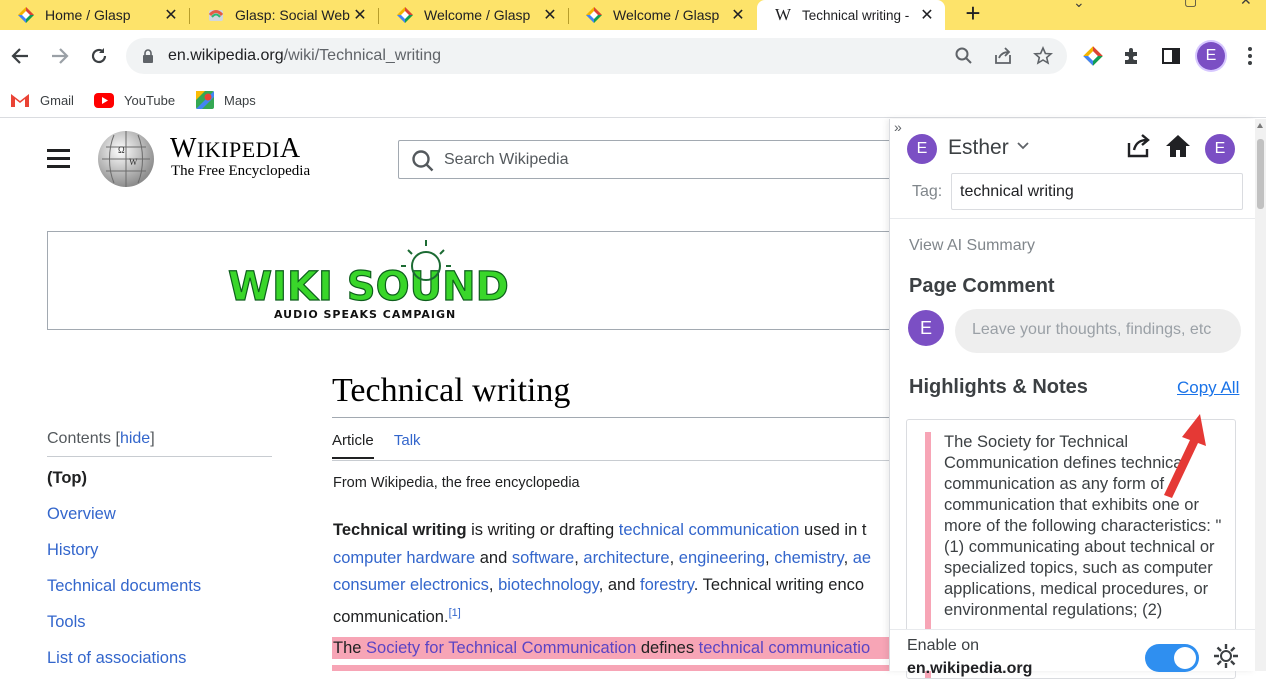 The height and width of the screenshot is (679, 1266). What do you see at coordinates (135, 438) in the screenshot?
I see `contents-hide-link: hide` at bounding box center [135, 438].